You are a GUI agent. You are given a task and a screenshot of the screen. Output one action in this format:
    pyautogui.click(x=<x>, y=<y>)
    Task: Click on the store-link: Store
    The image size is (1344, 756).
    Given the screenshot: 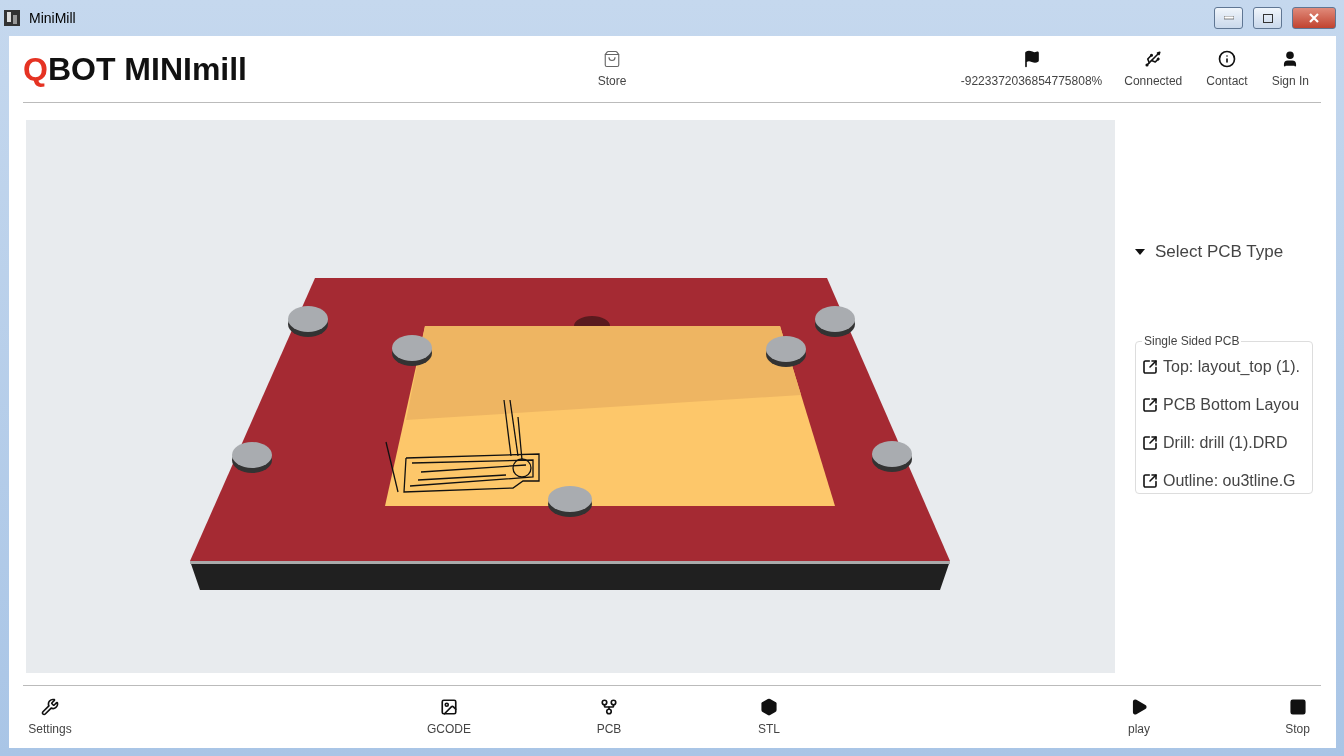 What is the action you would take?
    pyautogui.click(x=612, y=69)
    